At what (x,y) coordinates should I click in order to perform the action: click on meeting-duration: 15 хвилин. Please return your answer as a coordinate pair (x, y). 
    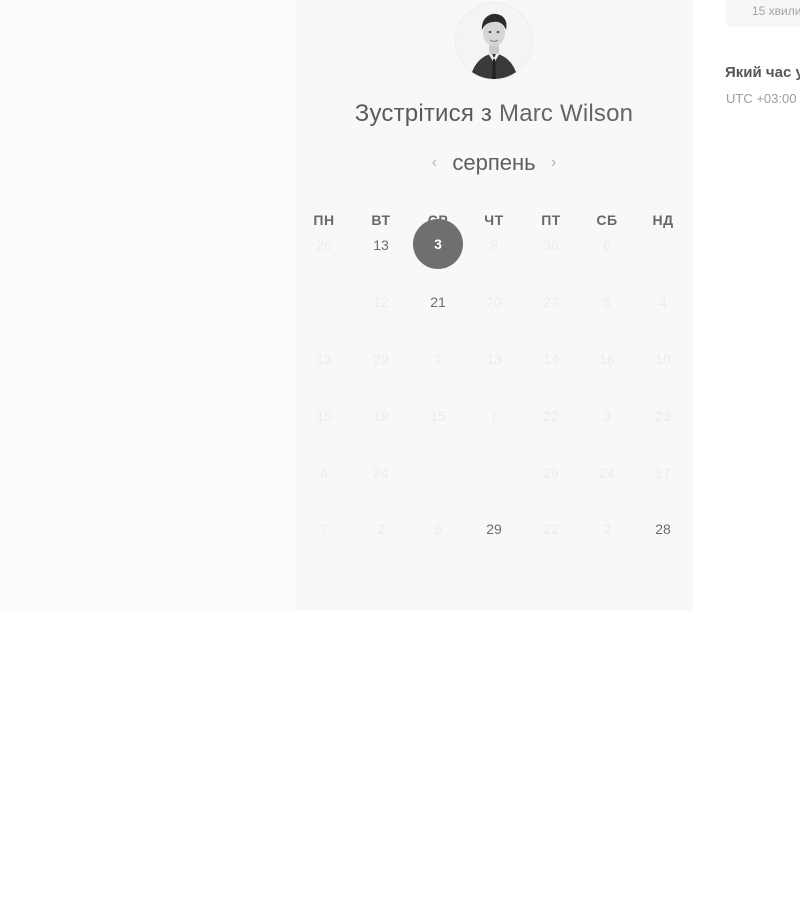
    Looking at the image, I should click on (776, 11).